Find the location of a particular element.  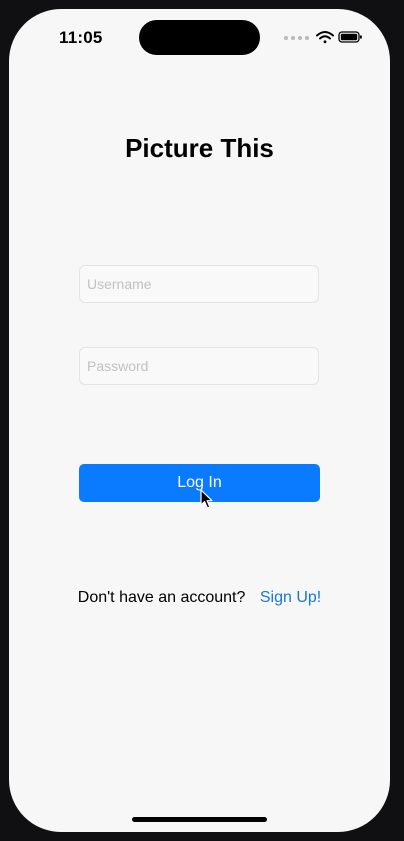

mouse-cursor-icon is located at coordinates (206, 499).